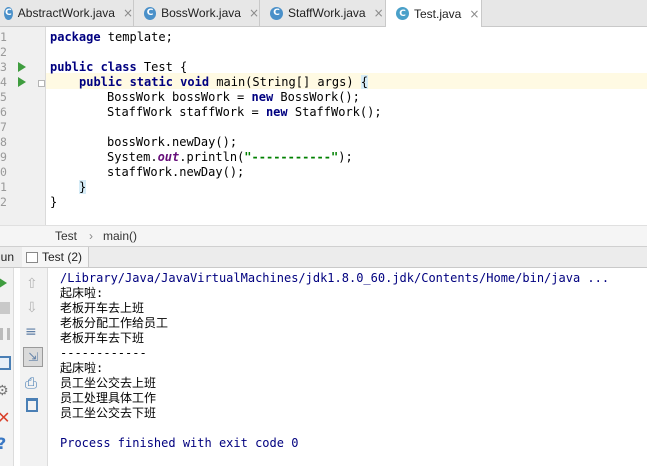  I want to click on console-line: 员工坐公交去上班, so click(108, 383).